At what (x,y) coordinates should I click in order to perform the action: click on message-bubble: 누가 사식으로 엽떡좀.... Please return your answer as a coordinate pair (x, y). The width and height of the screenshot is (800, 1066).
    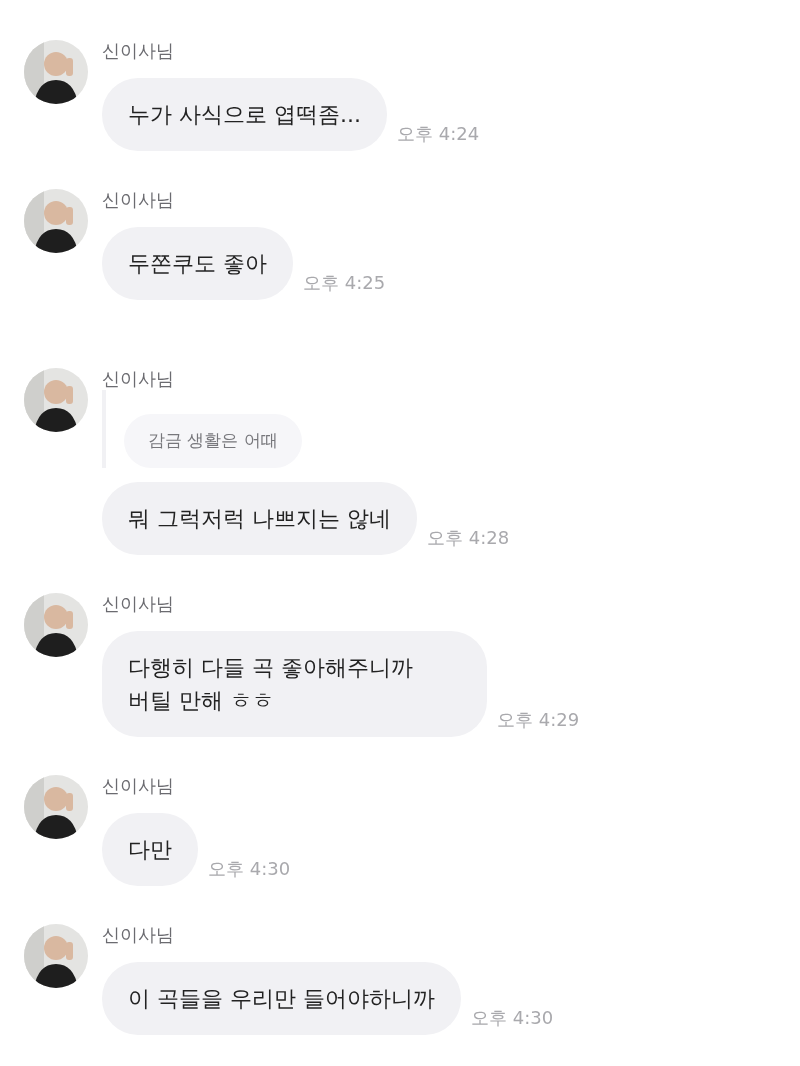
    Looking at the image, I should click on (244, 114).